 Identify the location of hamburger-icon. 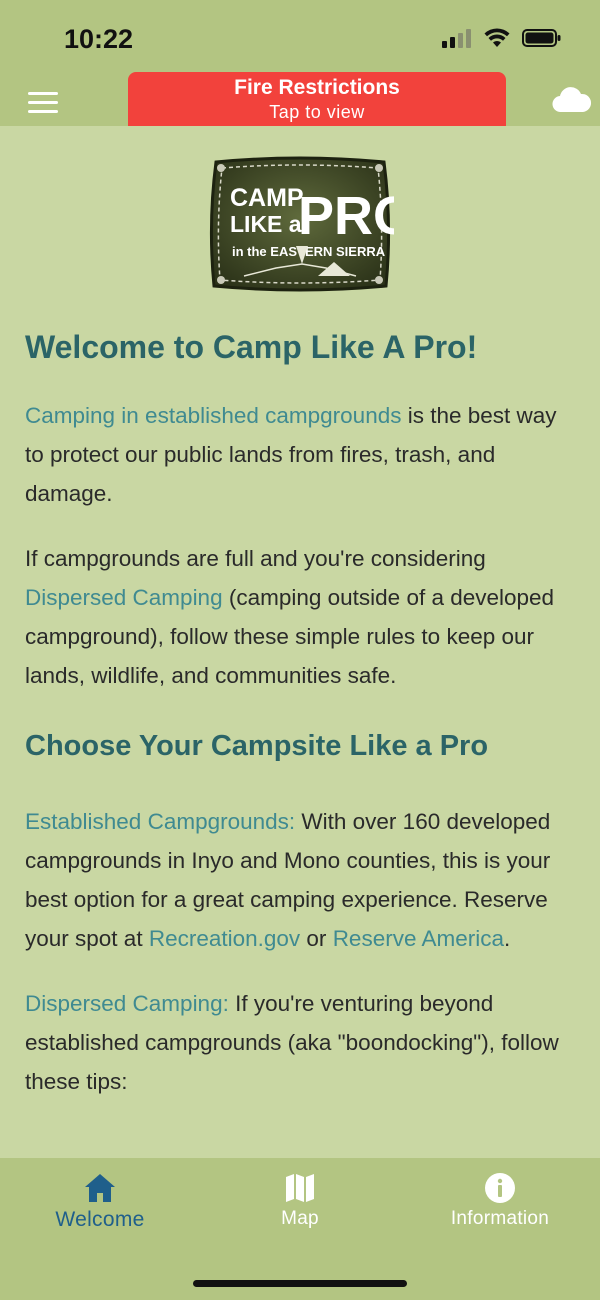
(43, 93).